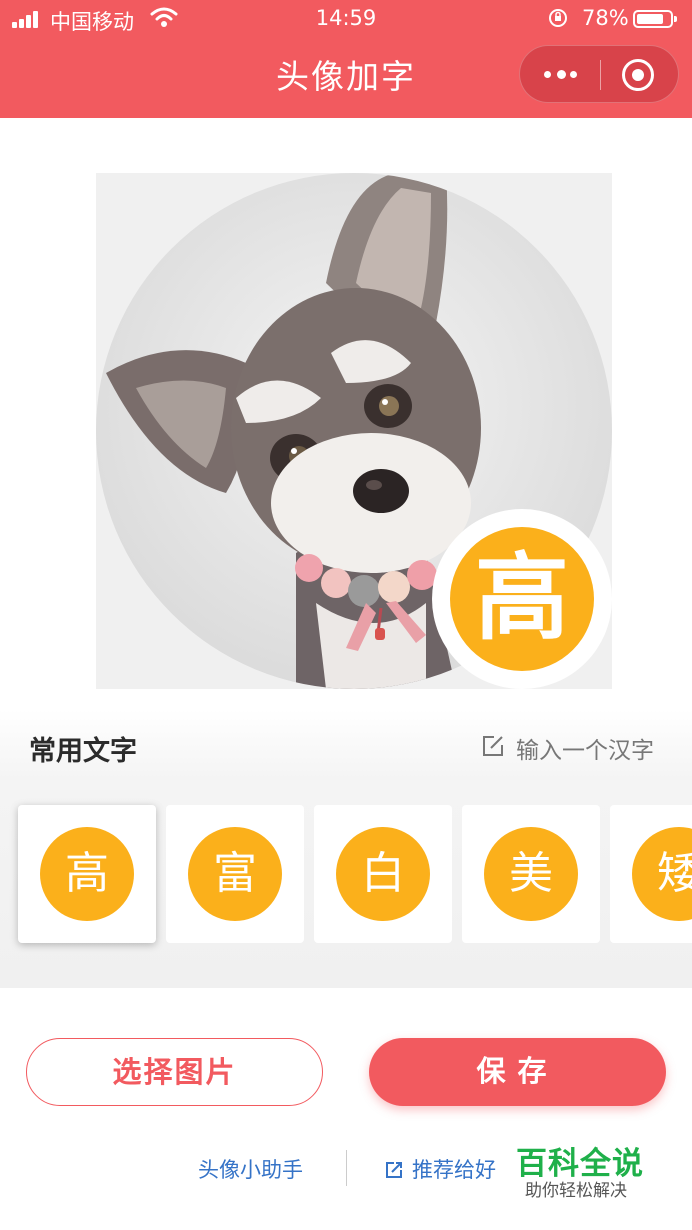 The image size is (692, 1230). Describe the element at coordinates (346, 59) in the screenshot. I see `top-bar: 中国移动 14:59 78% 头像加字` at that location.